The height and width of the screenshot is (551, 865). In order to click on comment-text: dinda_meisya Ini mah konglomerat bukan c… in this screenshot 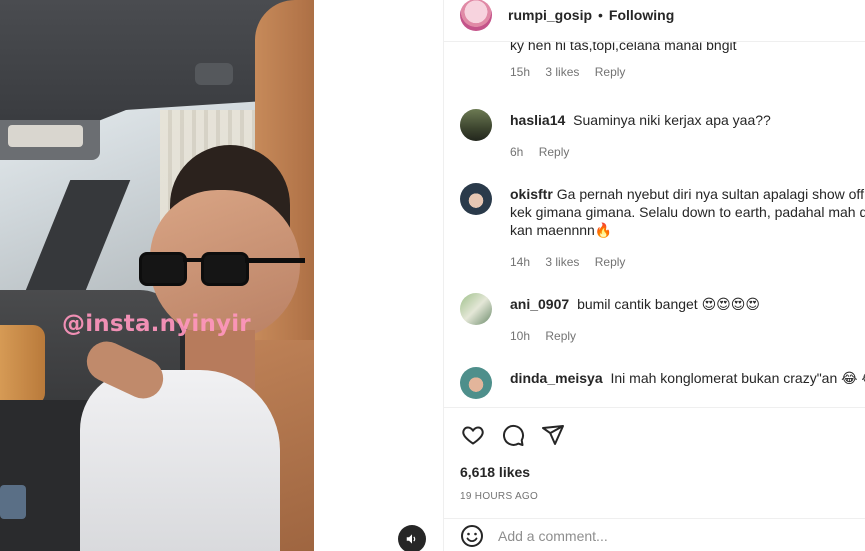, I will do `click(687, 378)`.